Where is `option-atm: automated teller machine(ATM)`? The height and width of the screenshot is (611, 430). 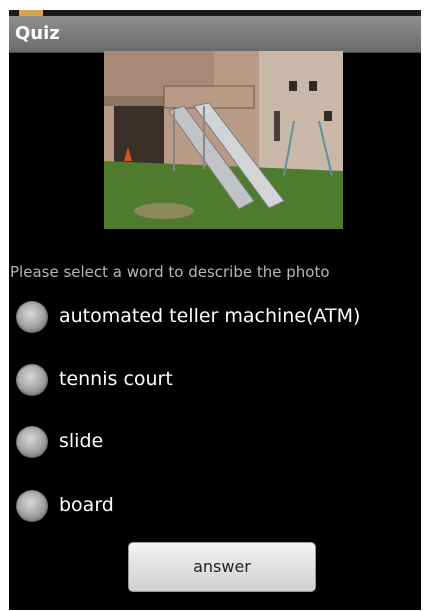 option-atm: automated teller machine(ATM) is located at coordinates (216, 318).